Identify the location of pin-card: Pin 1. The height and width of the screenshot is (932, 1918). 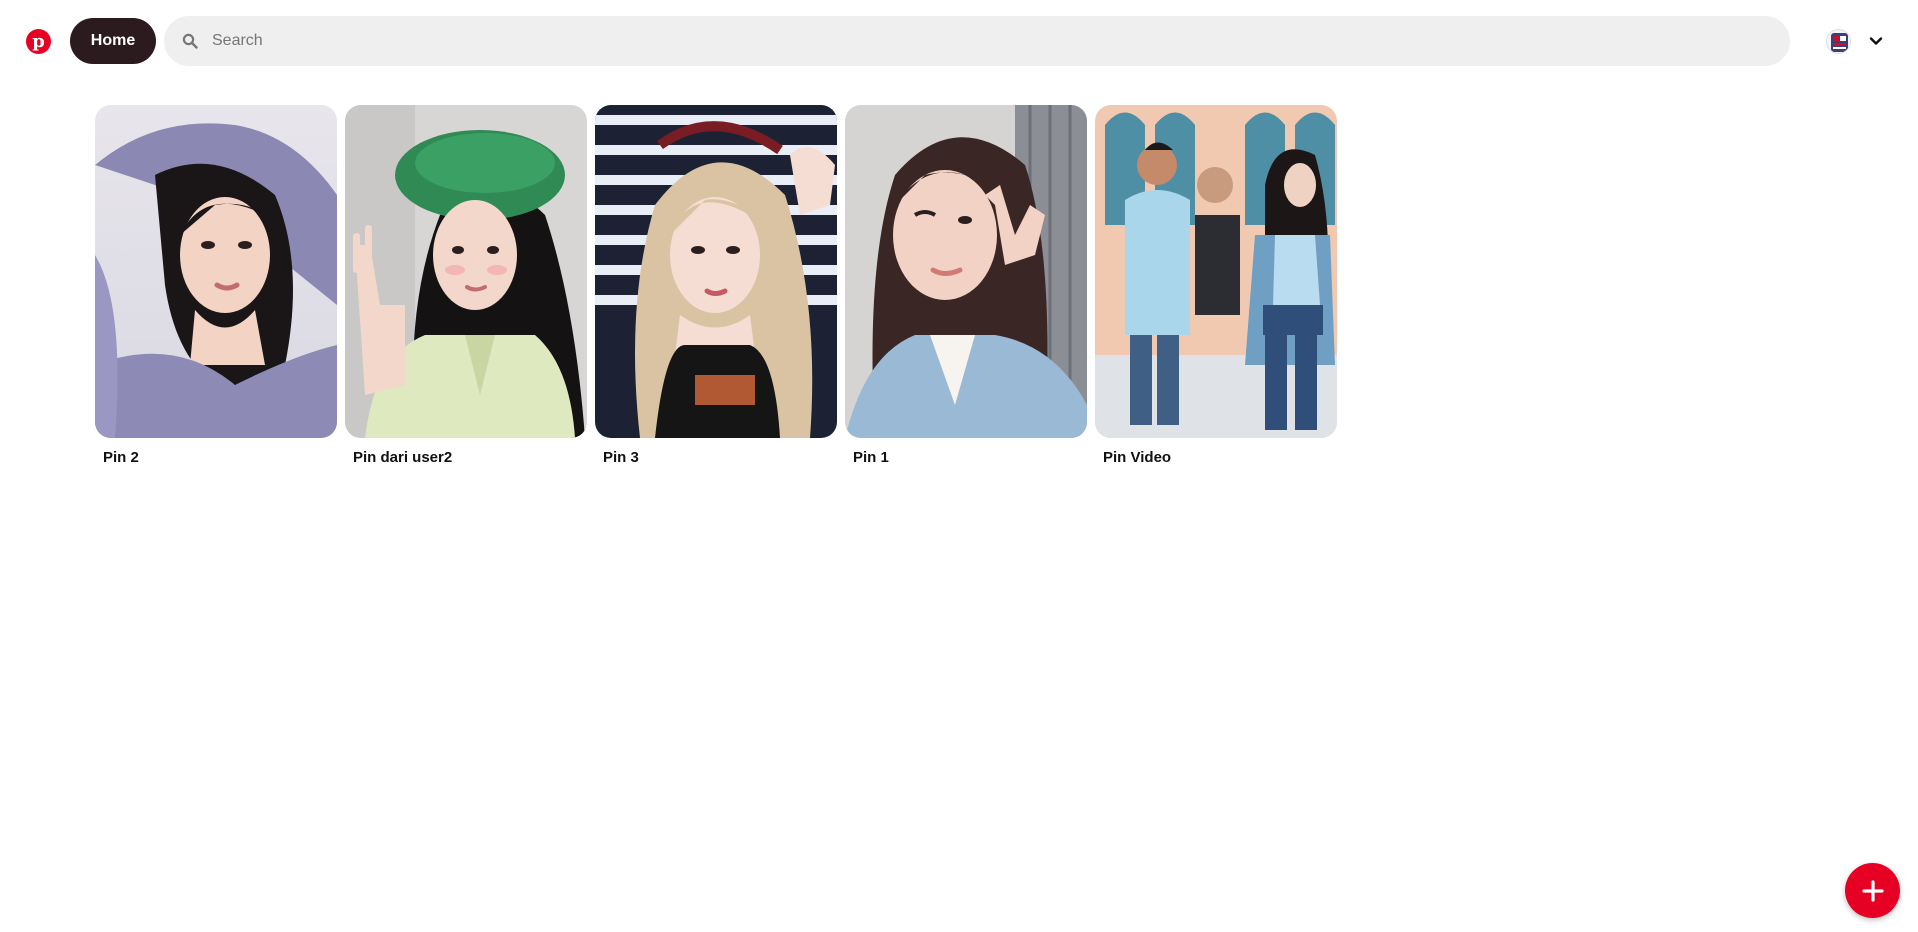
(966, 286).